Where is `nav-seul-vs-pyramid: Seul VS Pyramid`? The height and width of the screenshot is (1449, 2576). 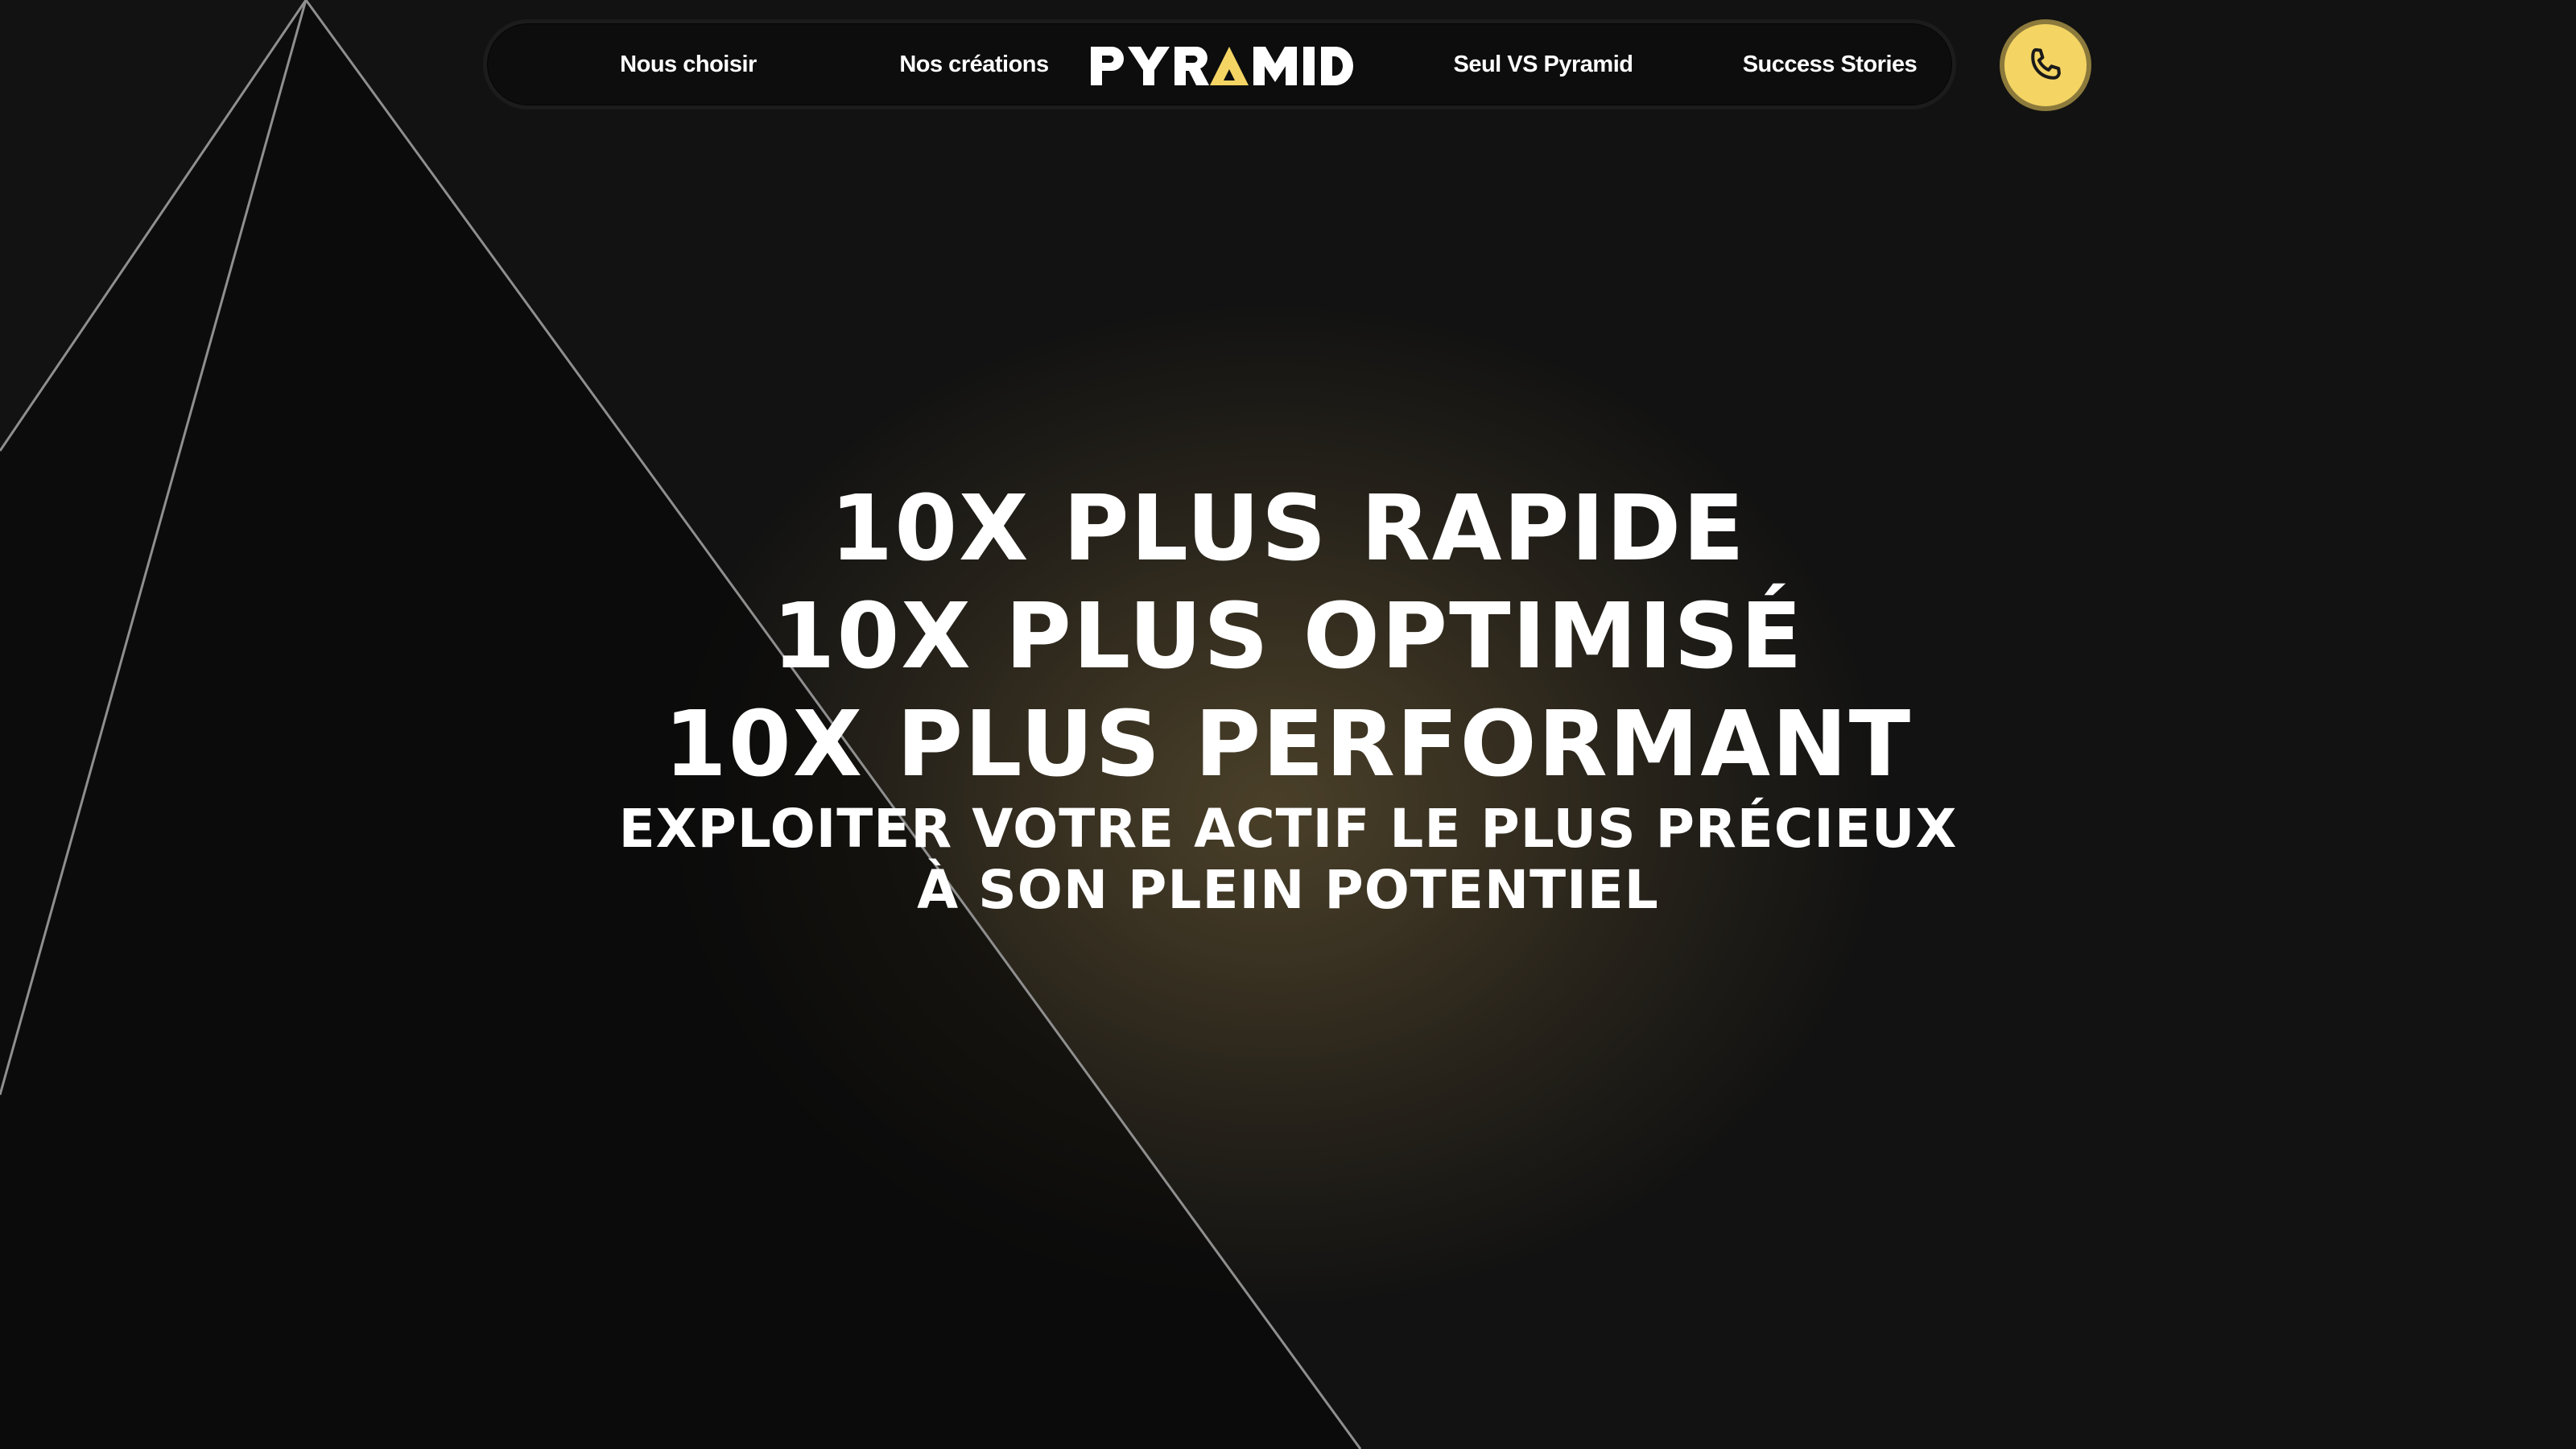 nav-seul-vs-pyramid: Seul VS Pyramid is located at coordinates (1543, 64).